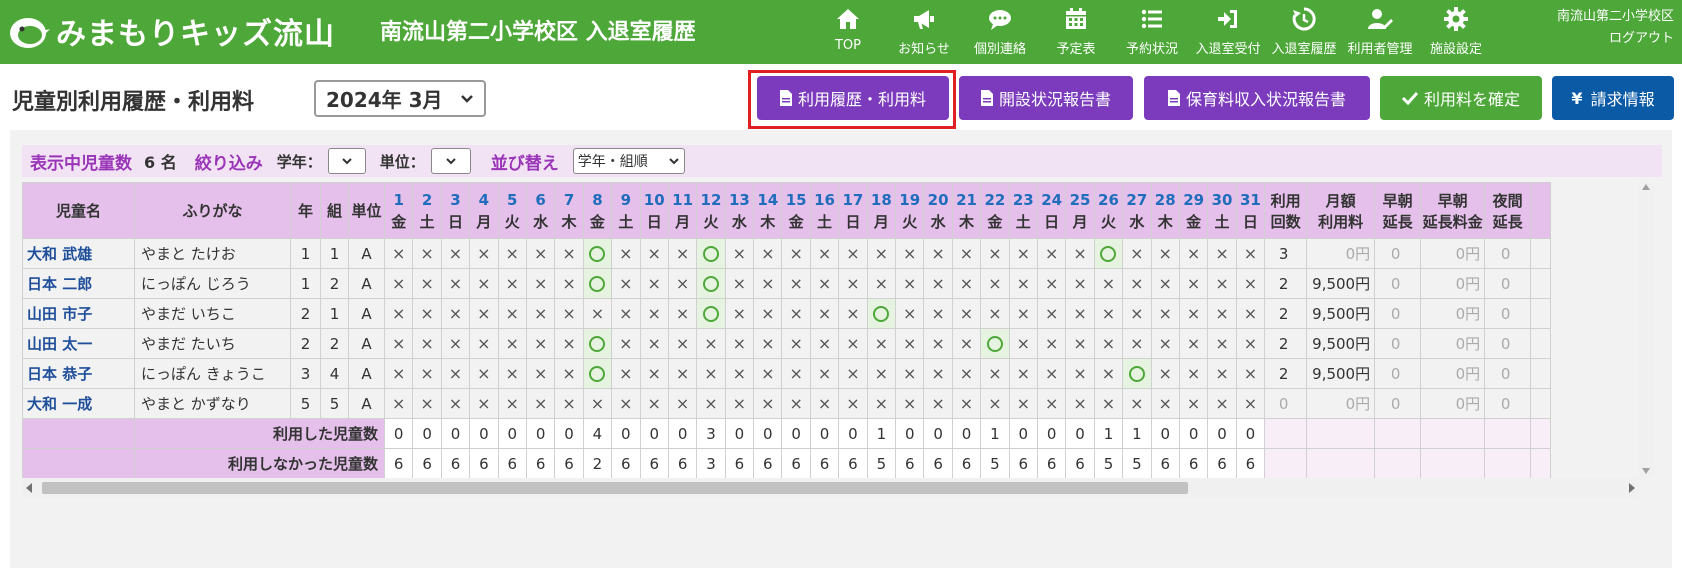  I want to click on grade-select, so click(346, 161).